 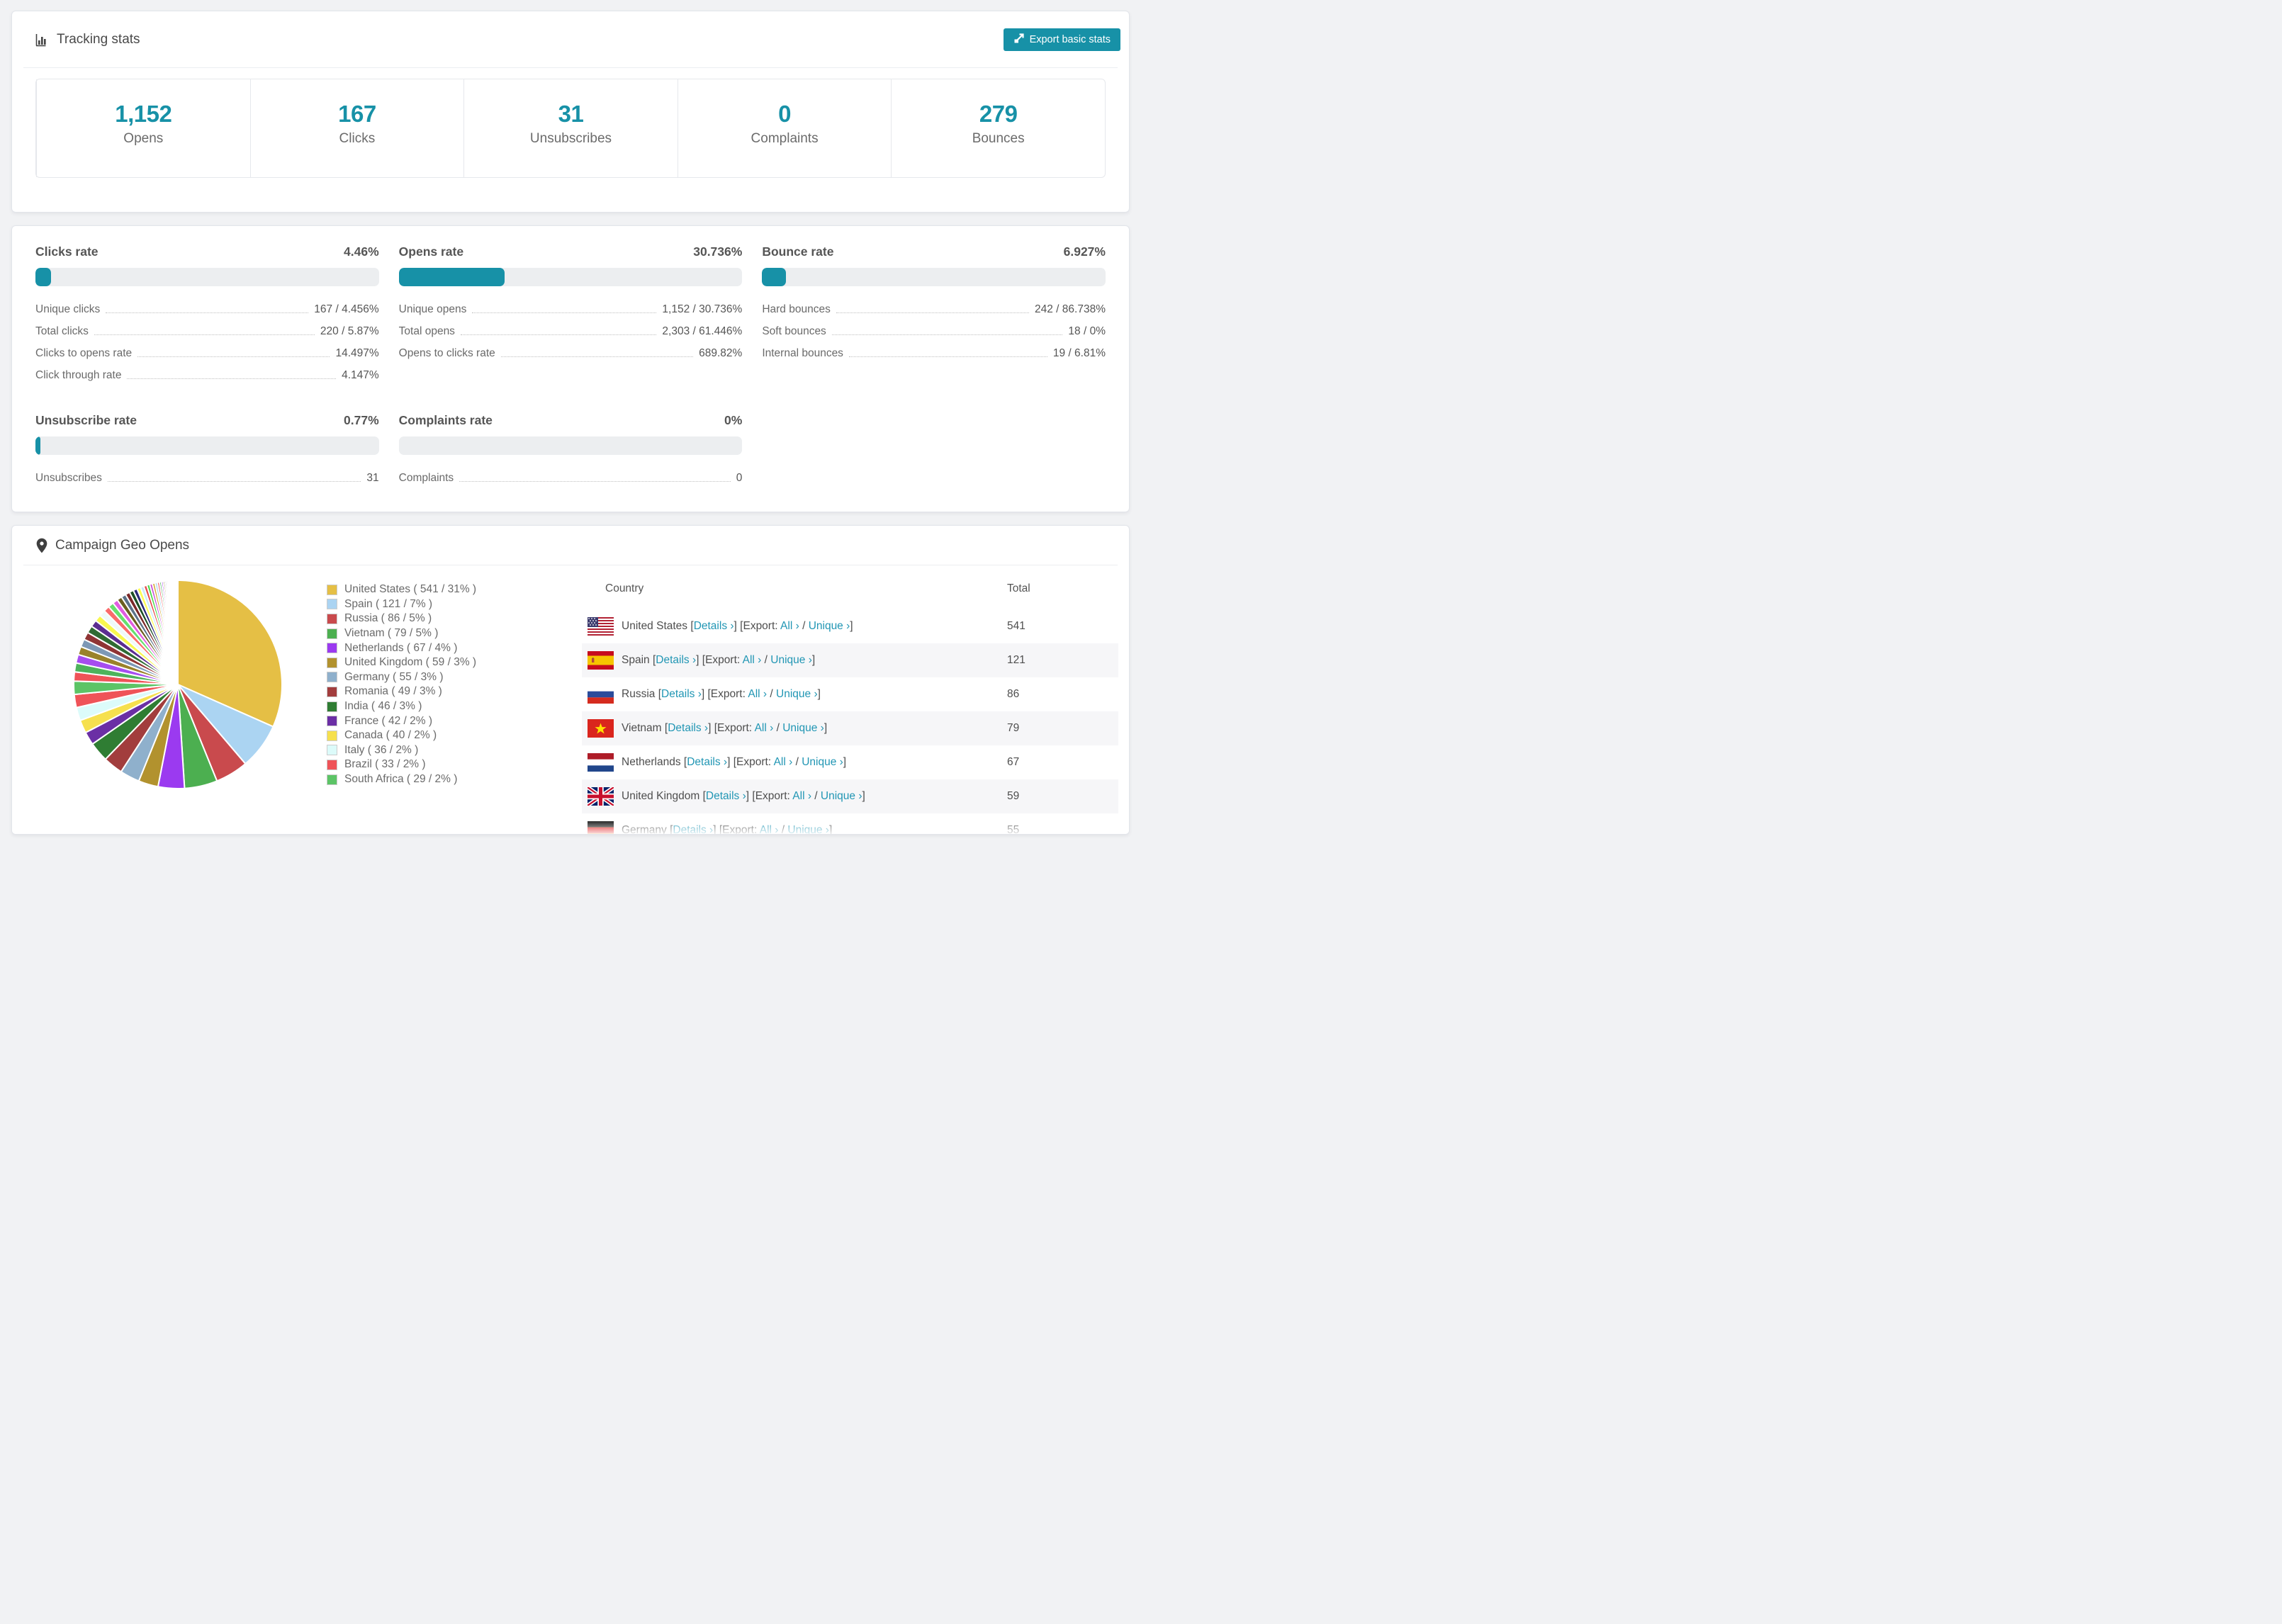 I want to click on geo-pie-chart, so click(x=178, y=684).